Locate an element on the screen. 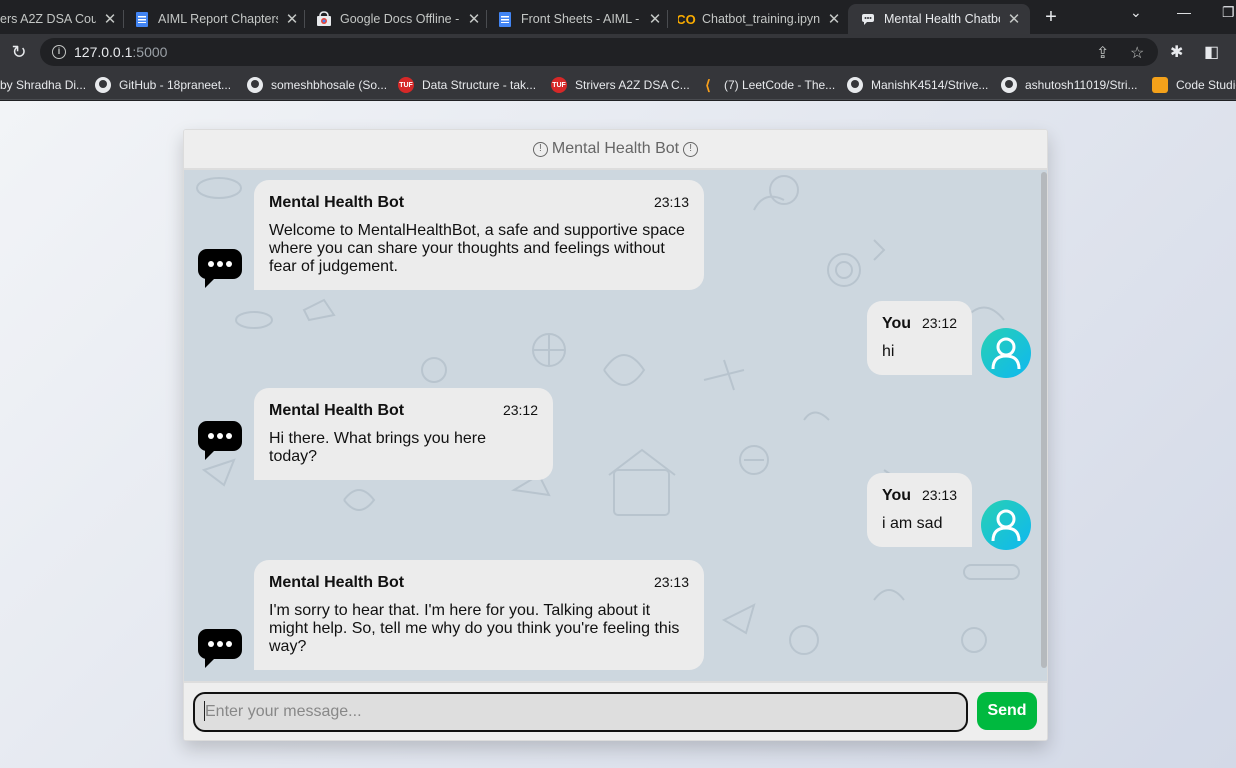 This screenshot has height=768, width=1236. message-info: You 23:13 is located at coordinates (919, 496).